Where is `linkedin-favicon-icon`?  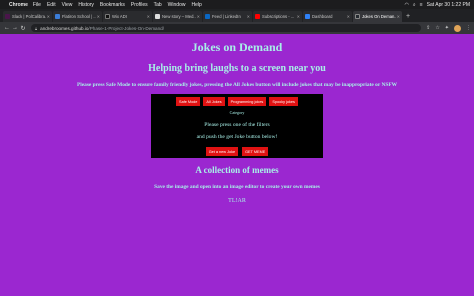
linkedin-favicon-icon is located at coordinates (207, 16).